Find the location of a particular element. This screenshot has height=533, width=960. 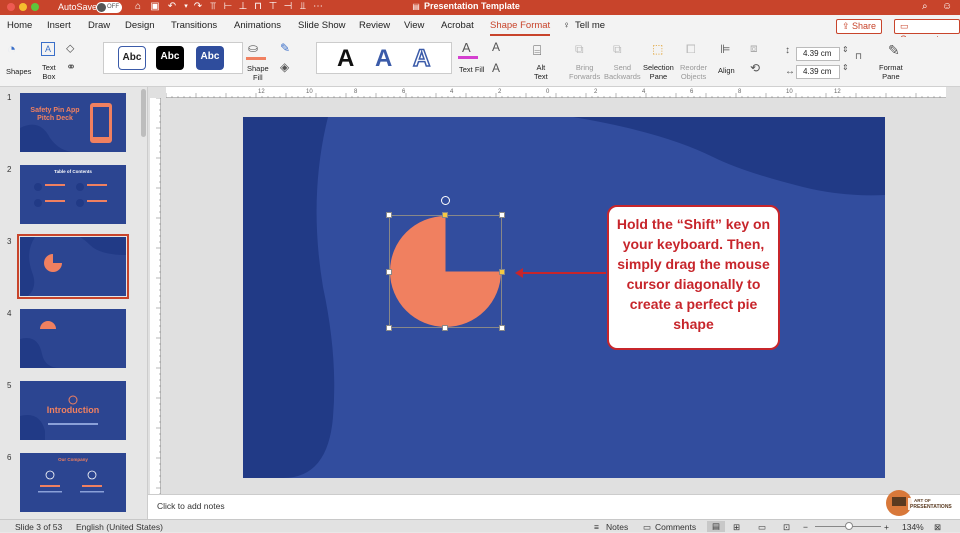

search-icon: ⌕ is located at coordinates (925, 6).